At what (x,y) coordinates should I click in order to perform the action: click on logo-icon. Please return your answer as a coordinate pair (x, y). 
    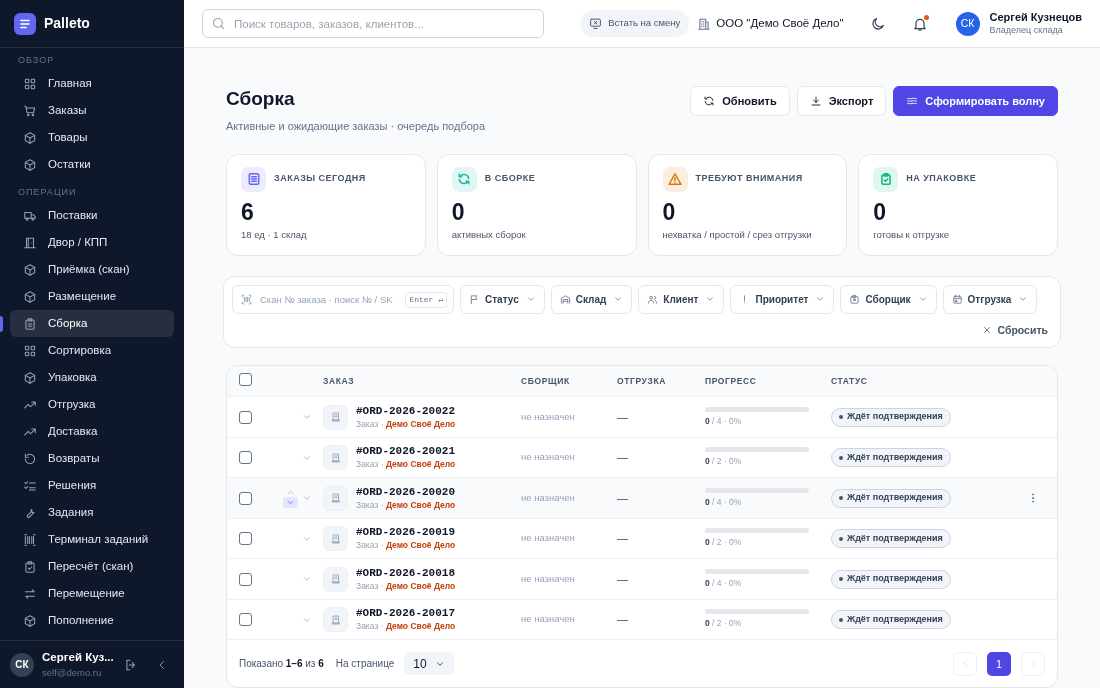
    Looking at the image, I should click on (25, 23).